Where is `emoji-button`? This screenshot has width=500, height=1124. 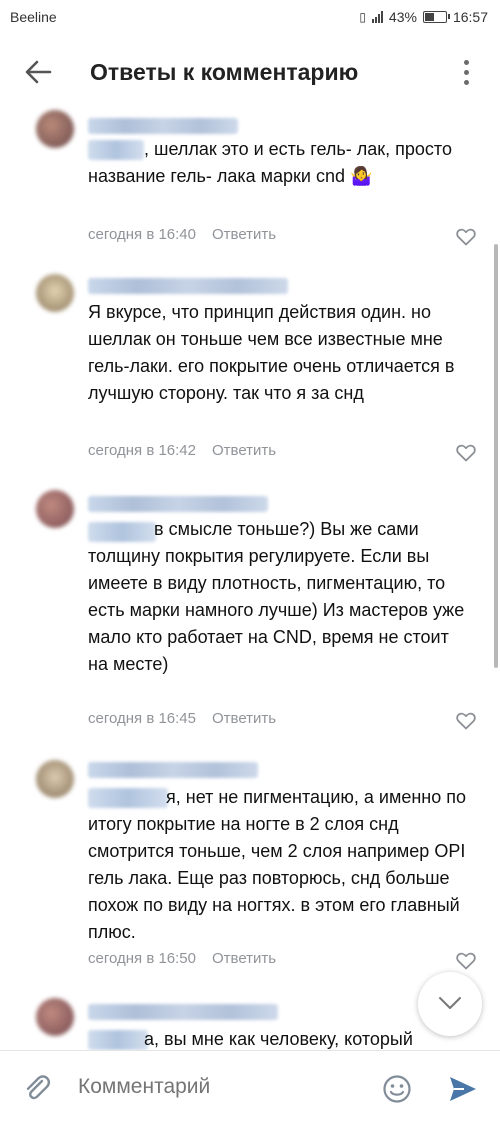
emoji-button is located at coordinates (397, 1091).